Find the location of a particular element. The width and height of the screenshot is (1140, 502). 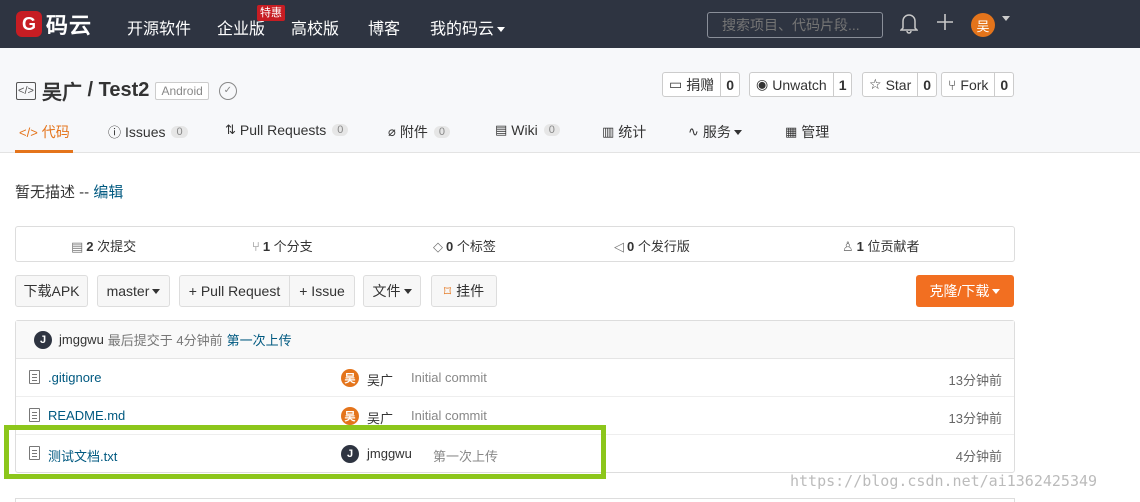

repo-tag: Android is located at coordinates (182, 90).